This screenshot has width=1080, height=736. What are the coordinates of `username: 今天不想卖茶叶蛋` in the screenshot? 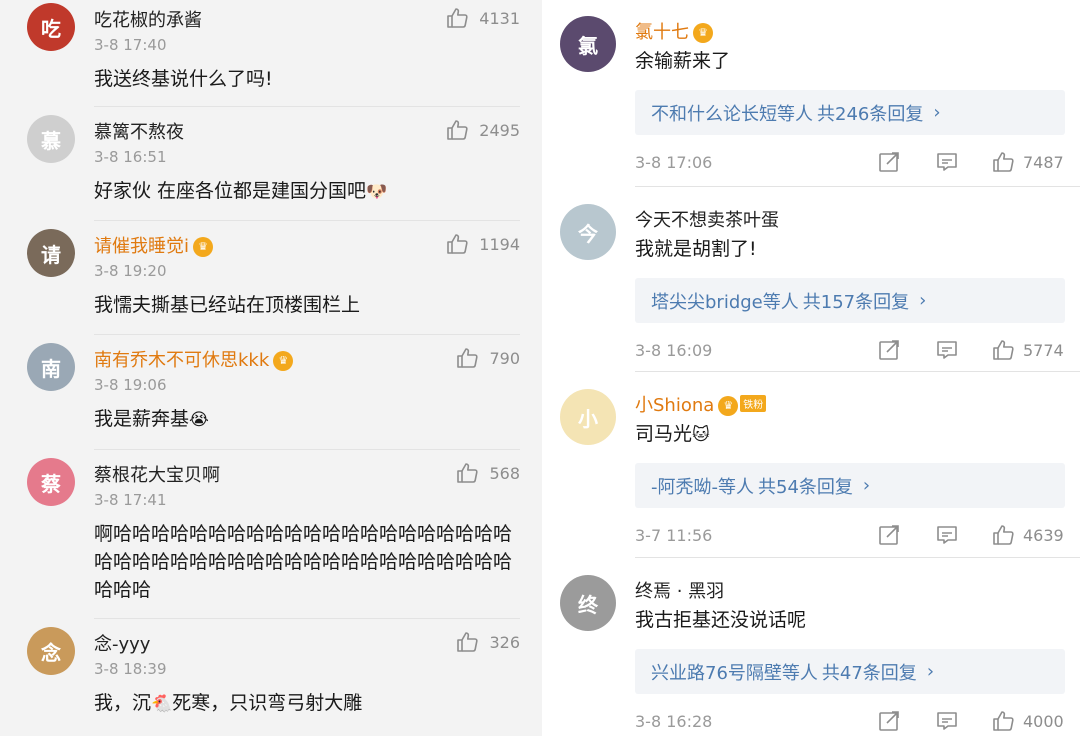 It's located at (707, 219).